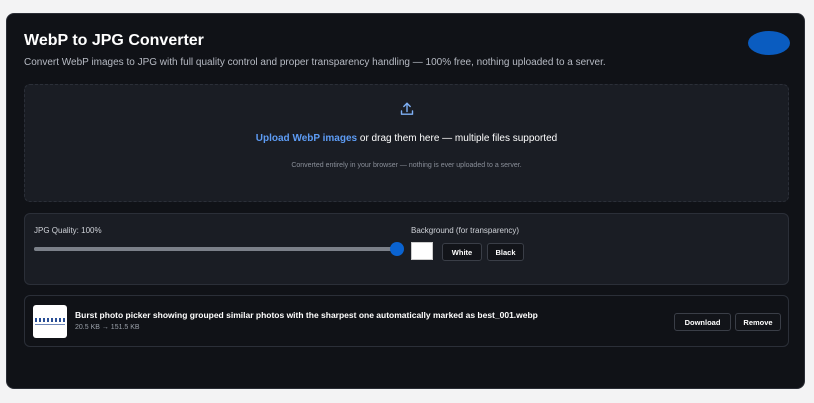  I want to click on remove-button: Remove, so click(758, 322).